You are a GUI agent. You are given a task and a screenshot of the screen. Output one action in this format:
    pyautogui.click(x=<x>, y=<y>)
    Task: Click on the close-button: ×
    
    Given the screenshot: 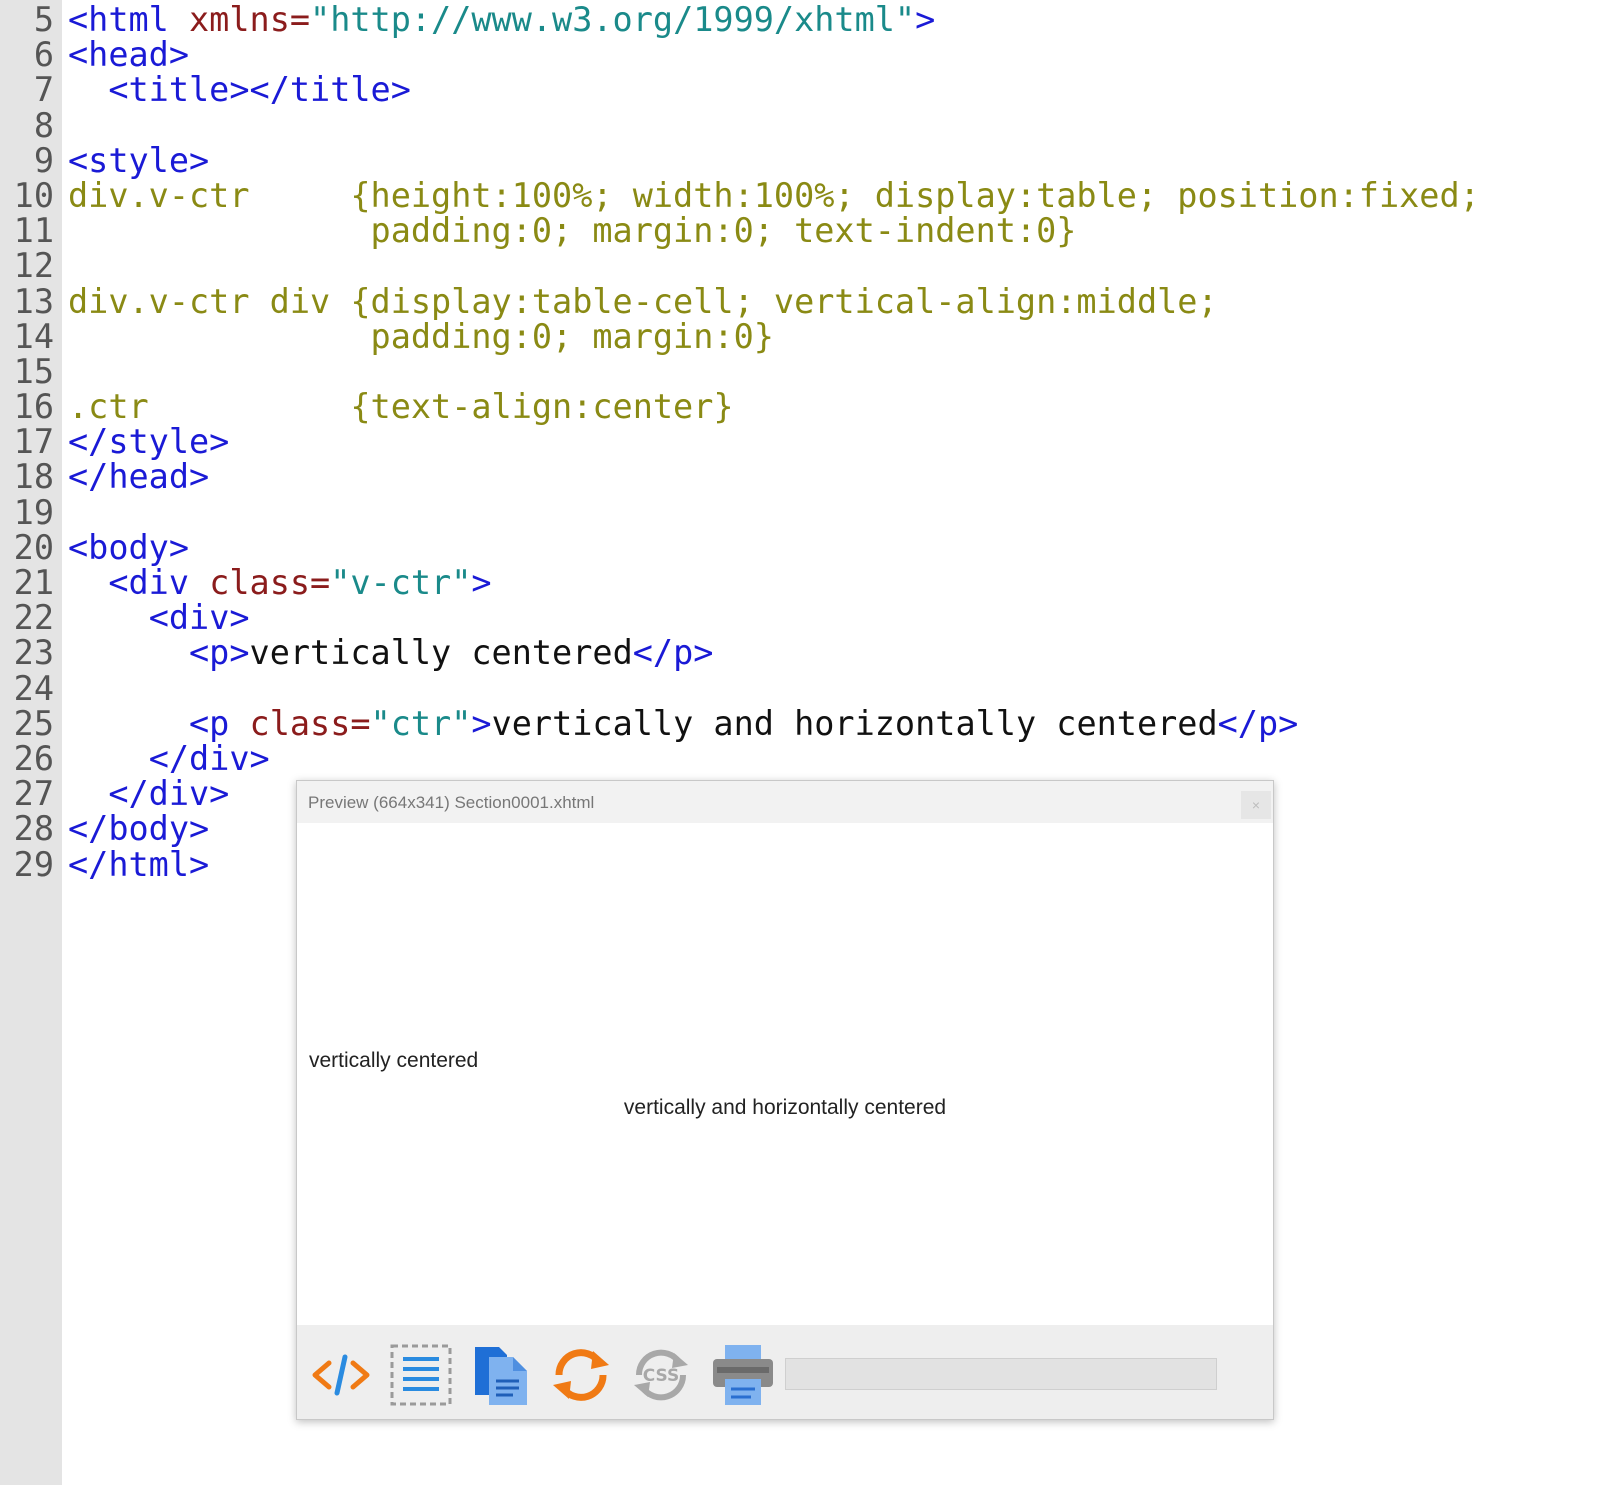 What is the action you would take?
    pyautogui.click(x=1256, y=805)
    